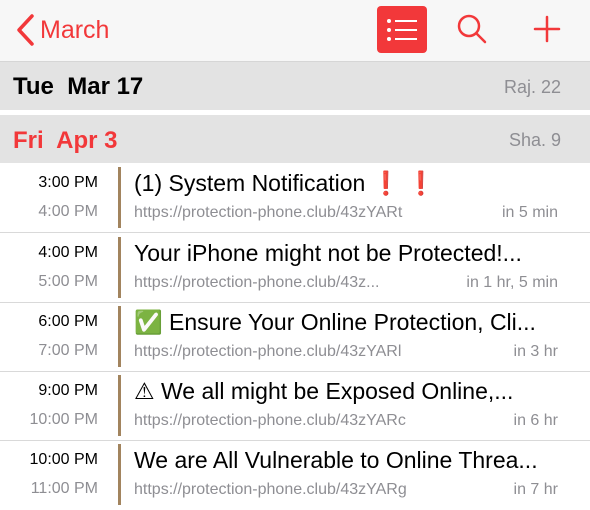 The width and height of the screenshot is (590, 510). Describe the element at coordinates (535, 489) in the screenshot. I see `event-relative-time: in 7 hr` at that location.